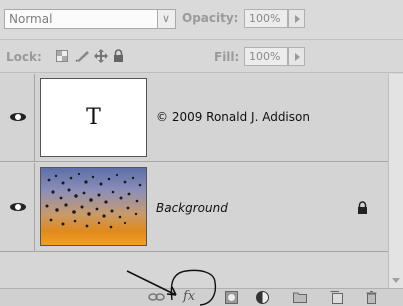  I want to click on opacity-label: Opacity:, so click(210, 18).